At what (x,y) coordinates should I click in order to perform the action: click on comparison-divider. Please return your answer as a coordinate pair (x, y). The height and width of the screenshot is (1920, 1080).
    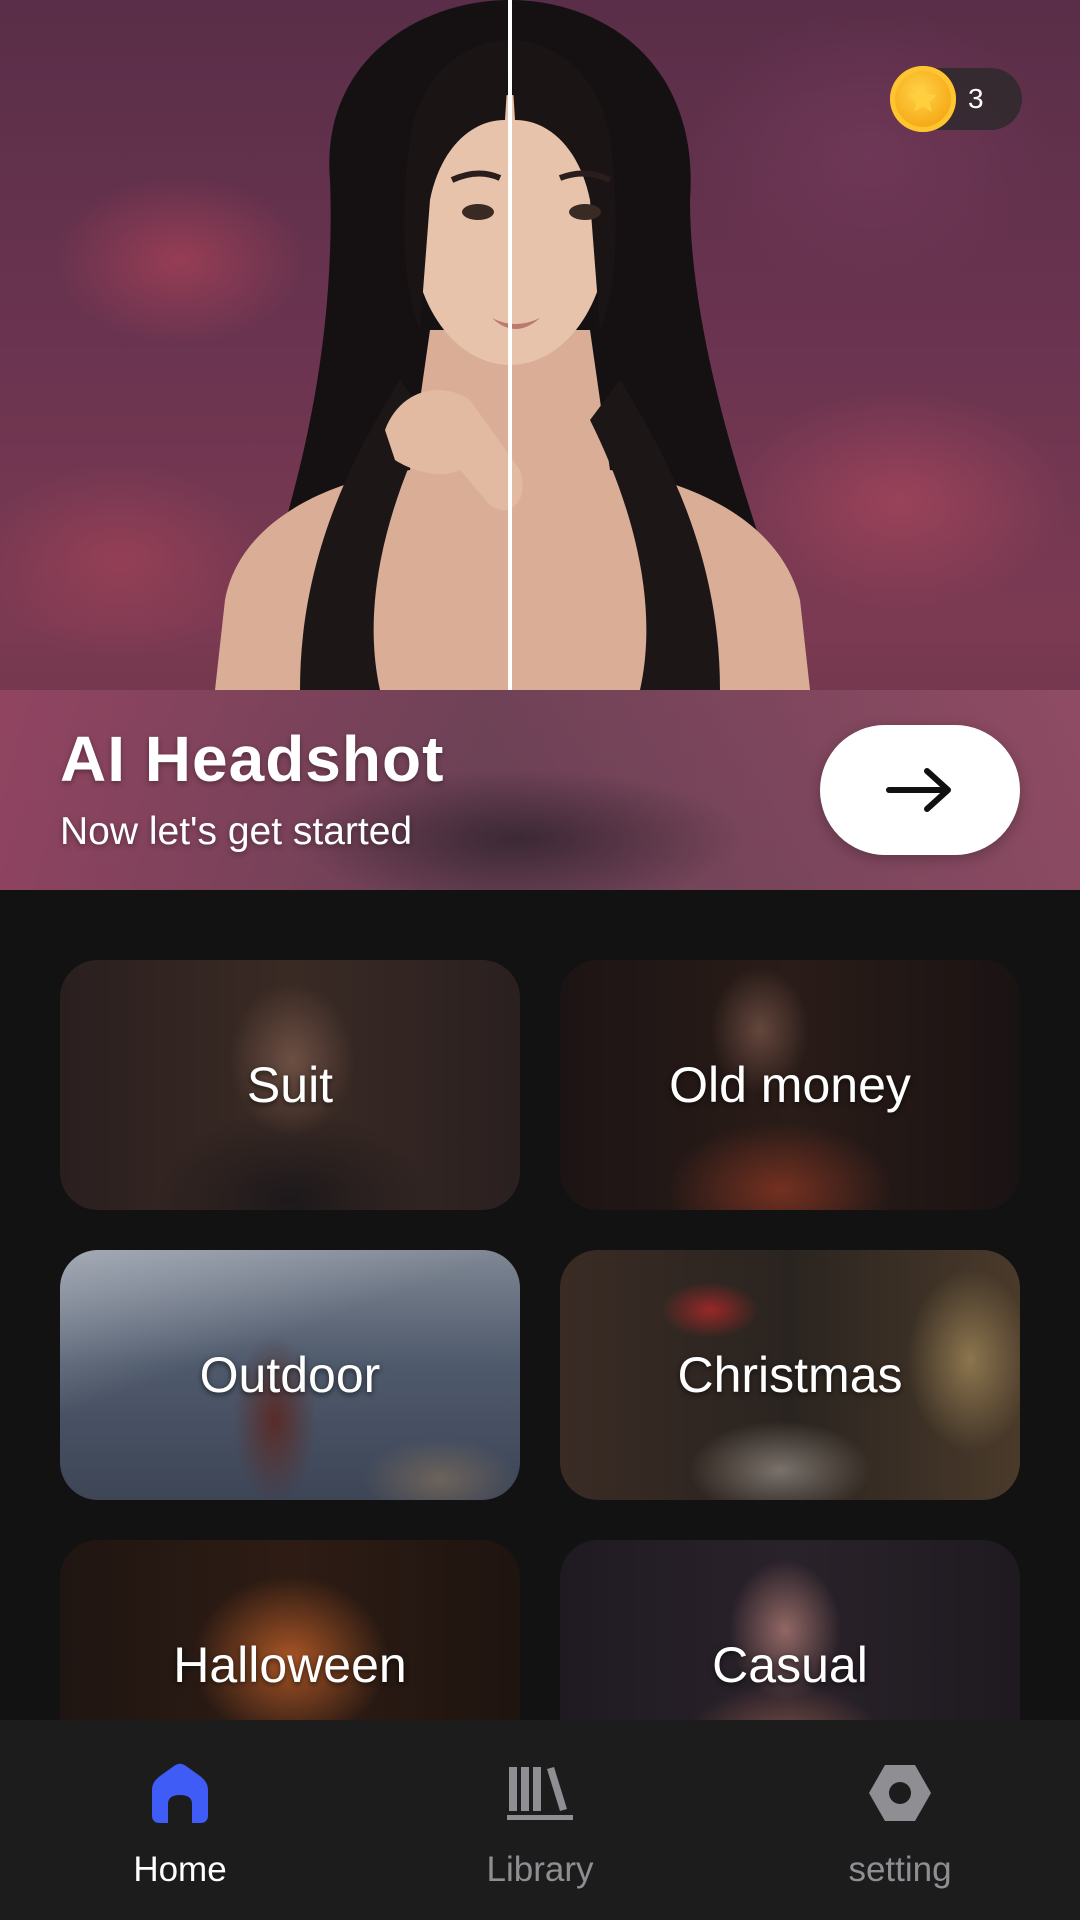
    Looking at the image, I should click on (510, 345).